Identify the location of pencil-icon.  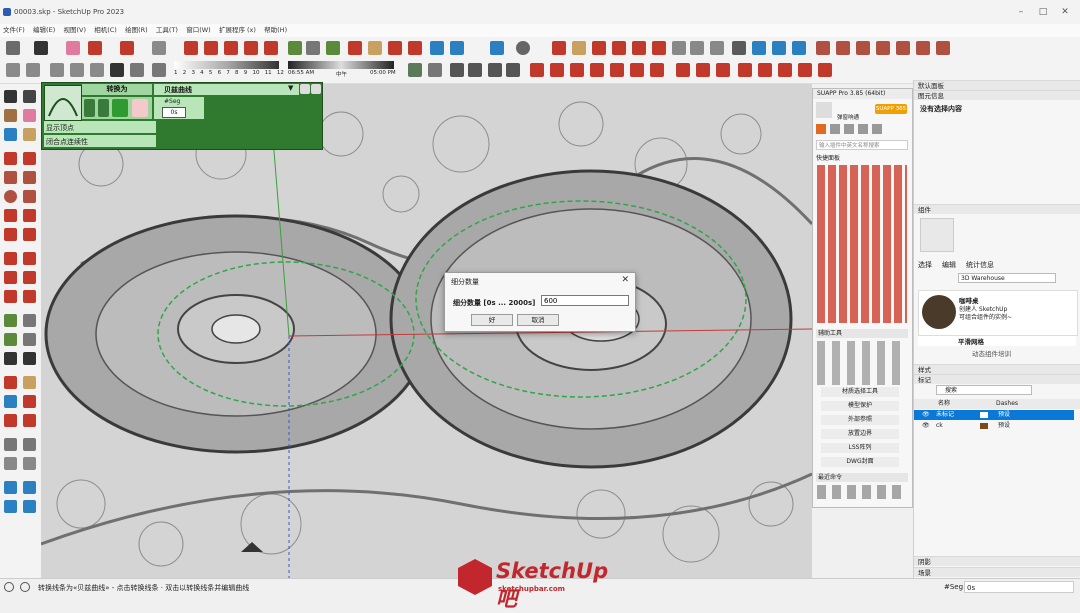
(95, 48).